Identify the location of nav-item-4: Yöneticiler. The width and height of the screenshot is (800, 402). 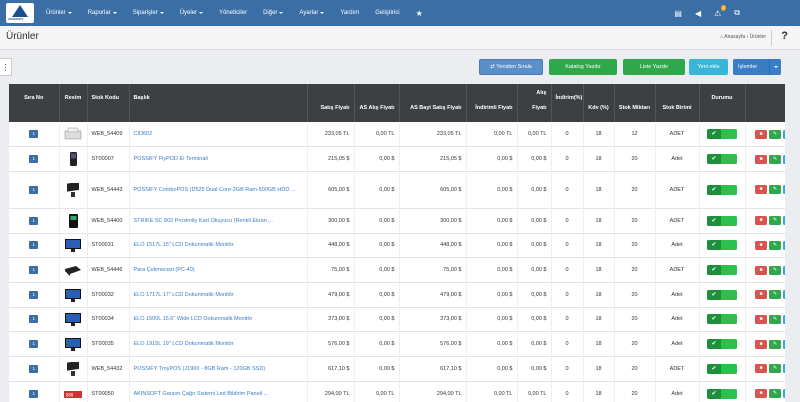
(233, 13).